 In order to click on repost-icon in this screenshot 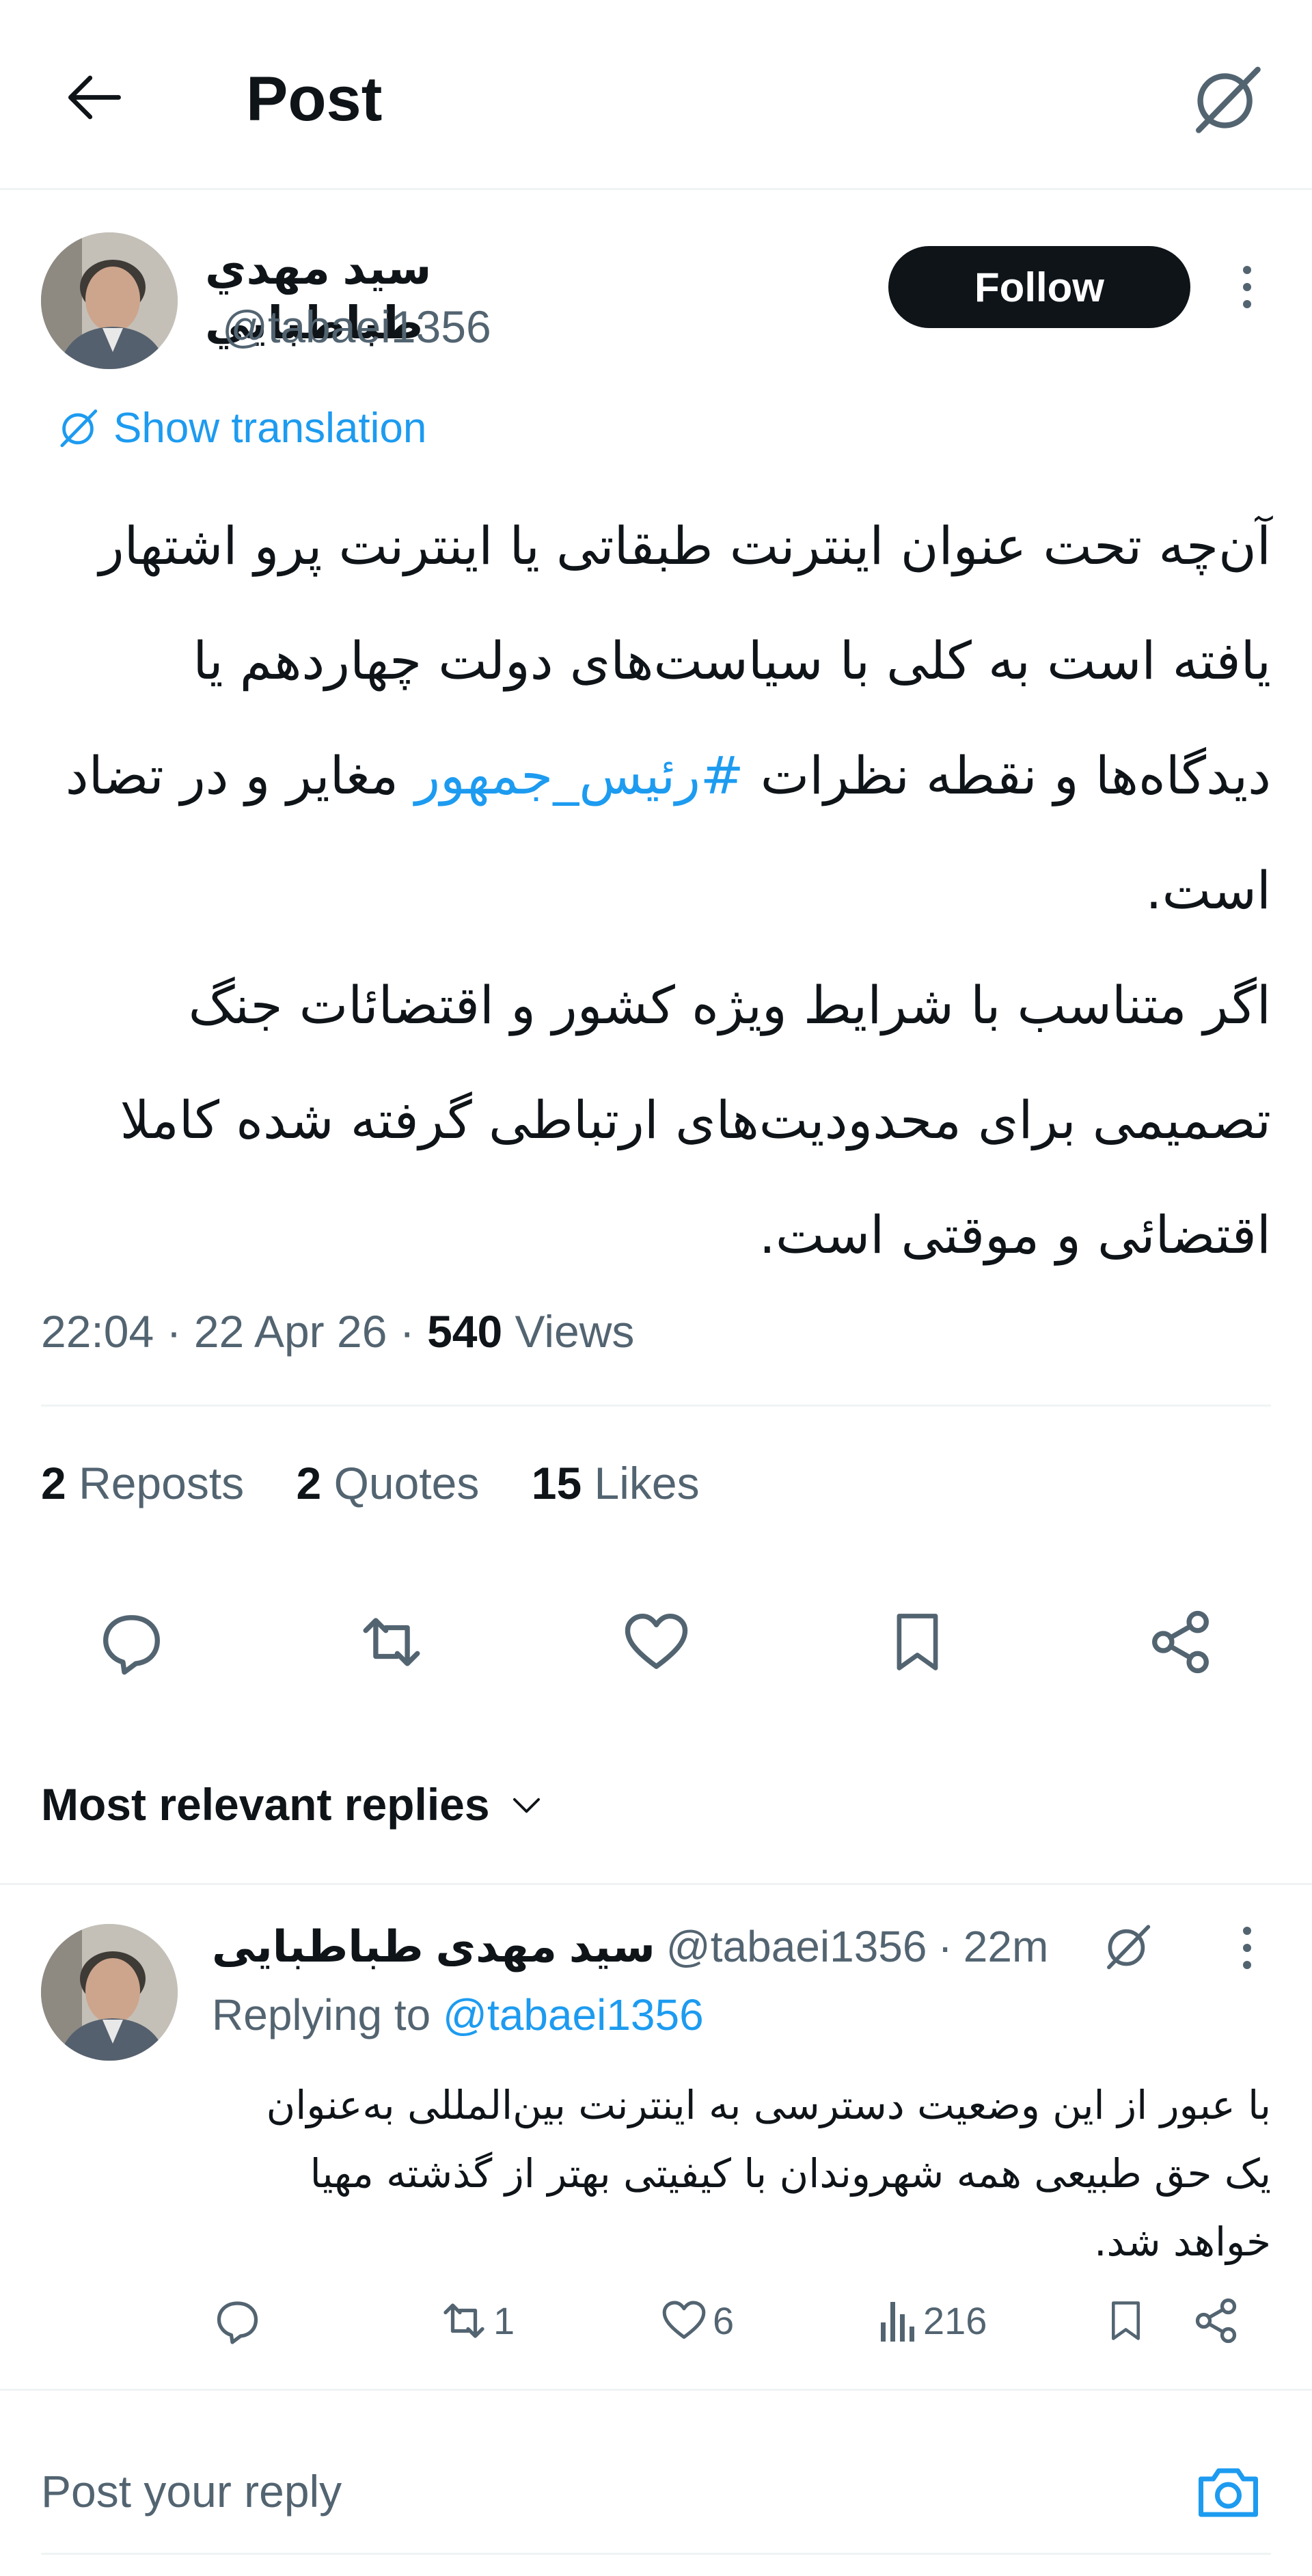, I will do `click(391, 1642)`.